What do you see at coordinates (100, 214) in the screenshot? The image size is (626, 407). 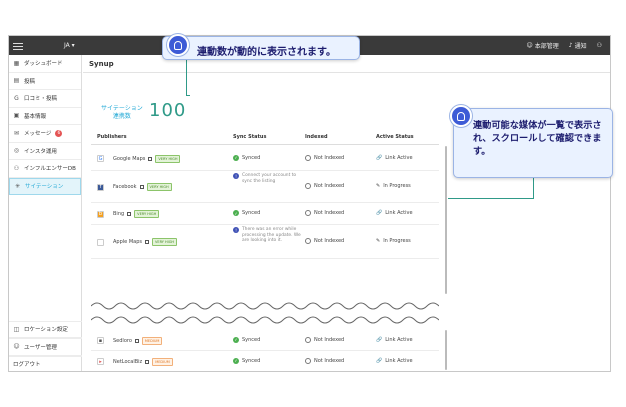 I see `publisher-logo-icon: b` at bounding box center [100, 214].